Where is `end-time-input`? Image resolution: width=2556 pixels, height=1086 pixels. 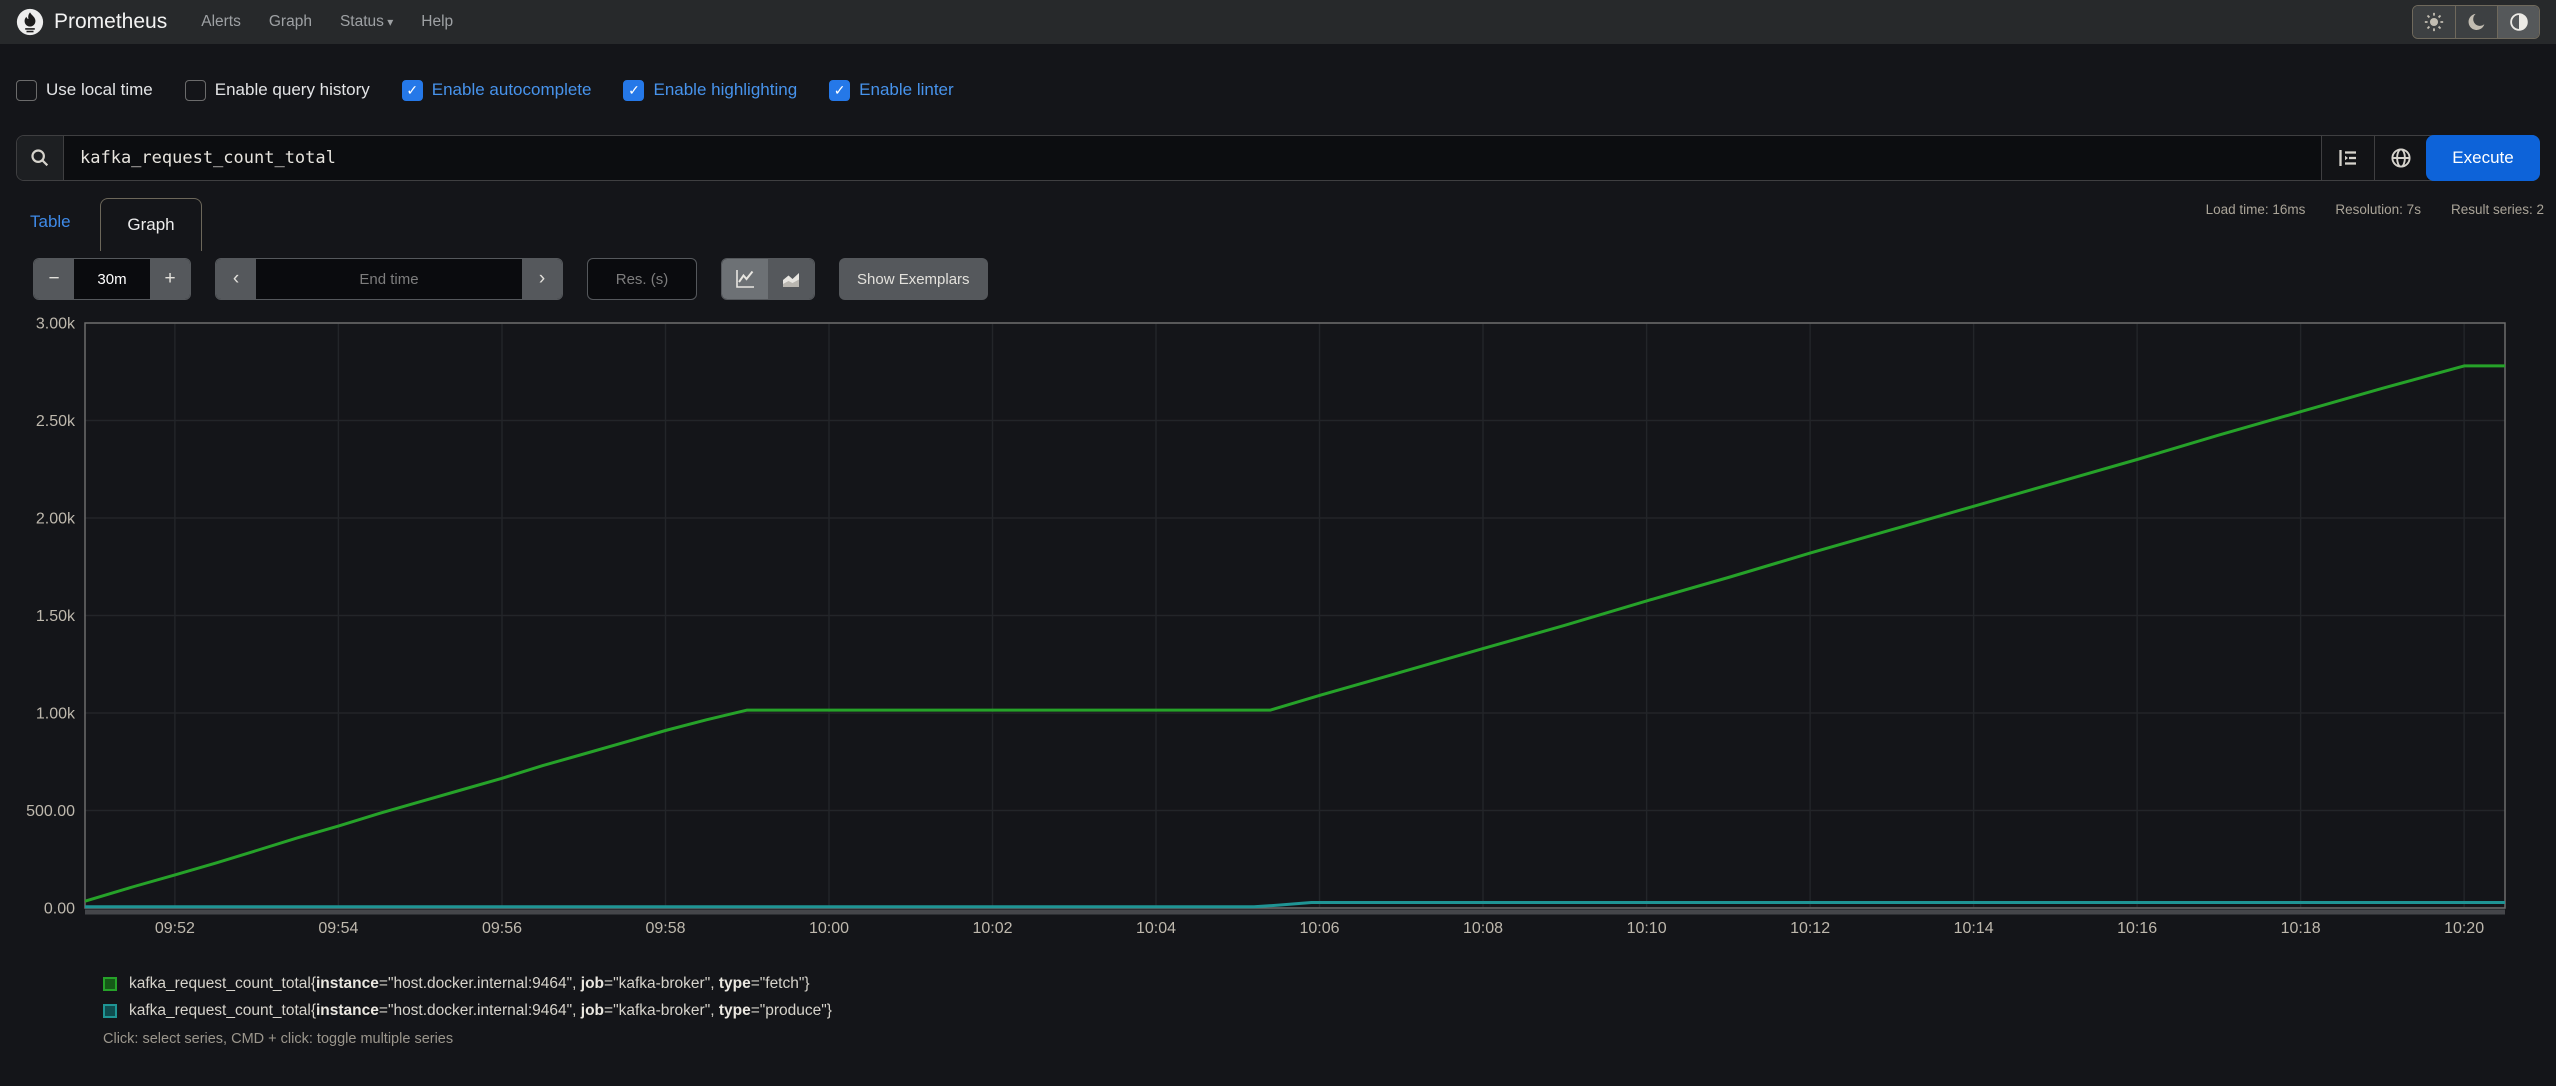
end-time-input is located at coordinates (389, 279).